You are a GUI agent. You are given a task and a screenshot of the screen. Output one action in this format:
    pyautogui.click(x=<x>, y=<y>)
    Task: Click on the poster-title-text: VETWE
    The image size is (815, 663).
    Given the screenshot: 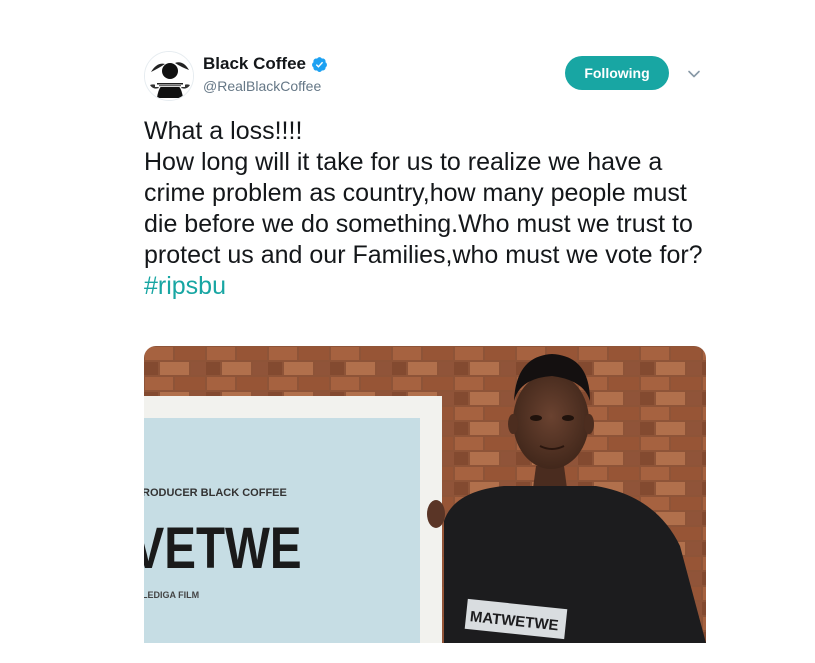 What is the action you would take?
    pyautogui.click(x=223, y=549)
    